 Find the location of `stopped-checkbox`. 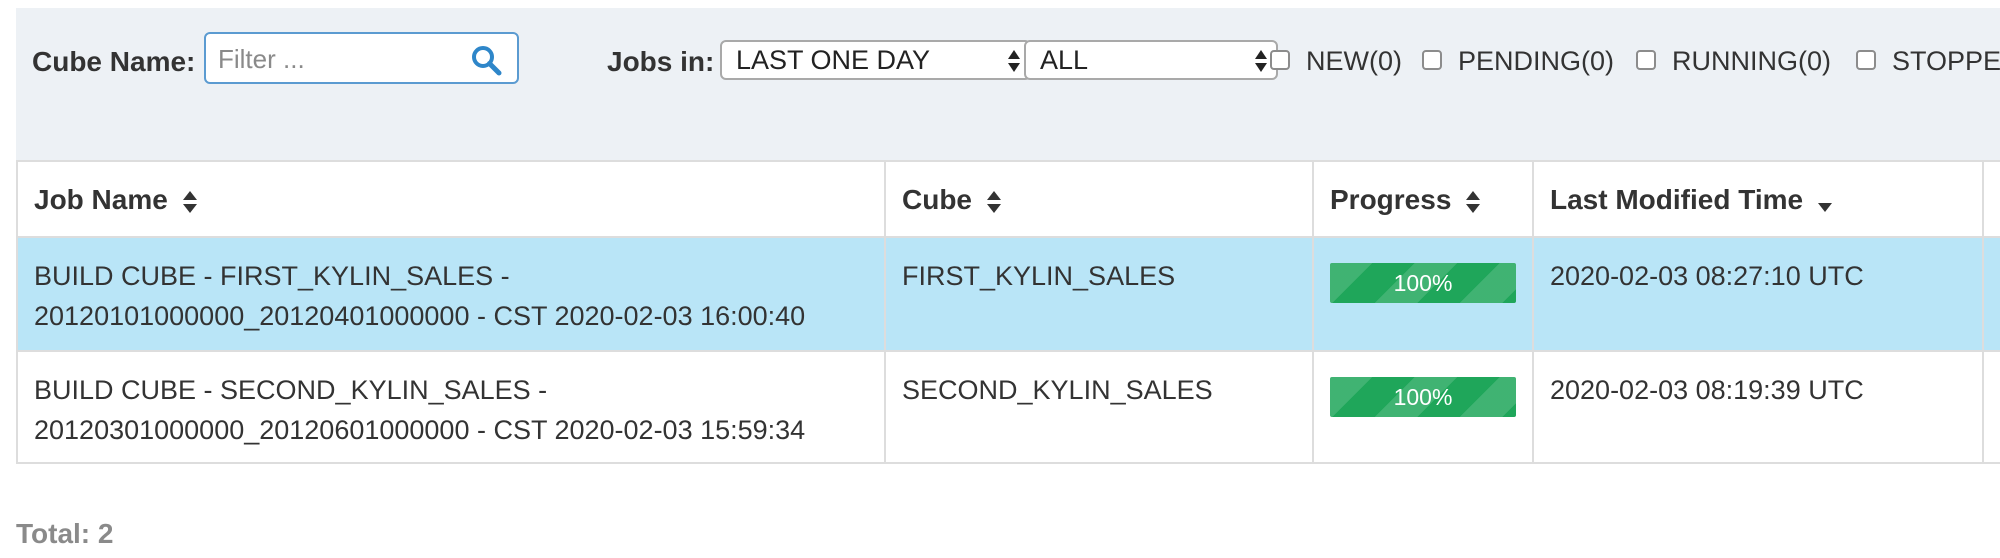

stopped-checkbox is located at coordinates (1866, 60).